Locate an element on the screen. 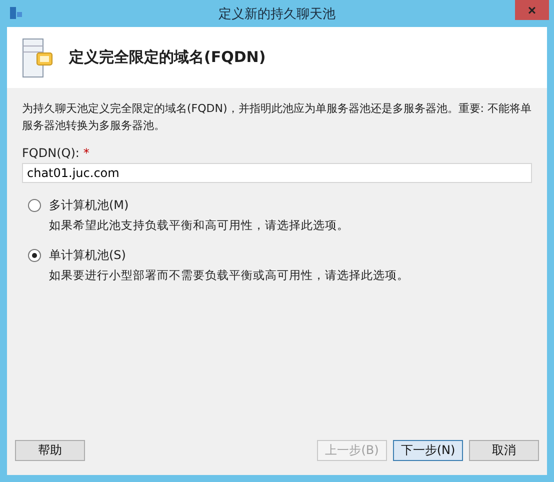 This screenshot has width=554, height=482. app-icon is located at coordinates (16, 13).